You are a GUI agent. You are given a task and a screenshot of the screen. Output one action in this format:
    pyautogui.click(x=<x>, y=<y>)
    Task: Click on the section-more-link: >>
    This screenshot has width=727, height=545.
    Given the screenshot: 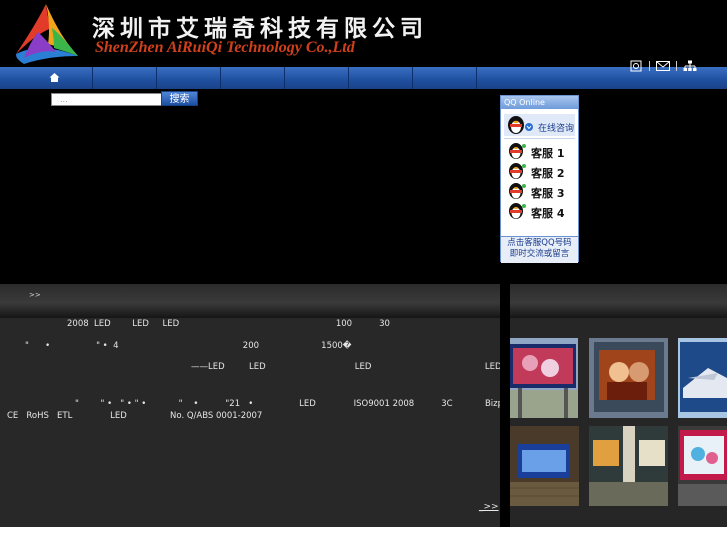 What is the action you would take?
    pyautogui.click(x=35, y=295)
    